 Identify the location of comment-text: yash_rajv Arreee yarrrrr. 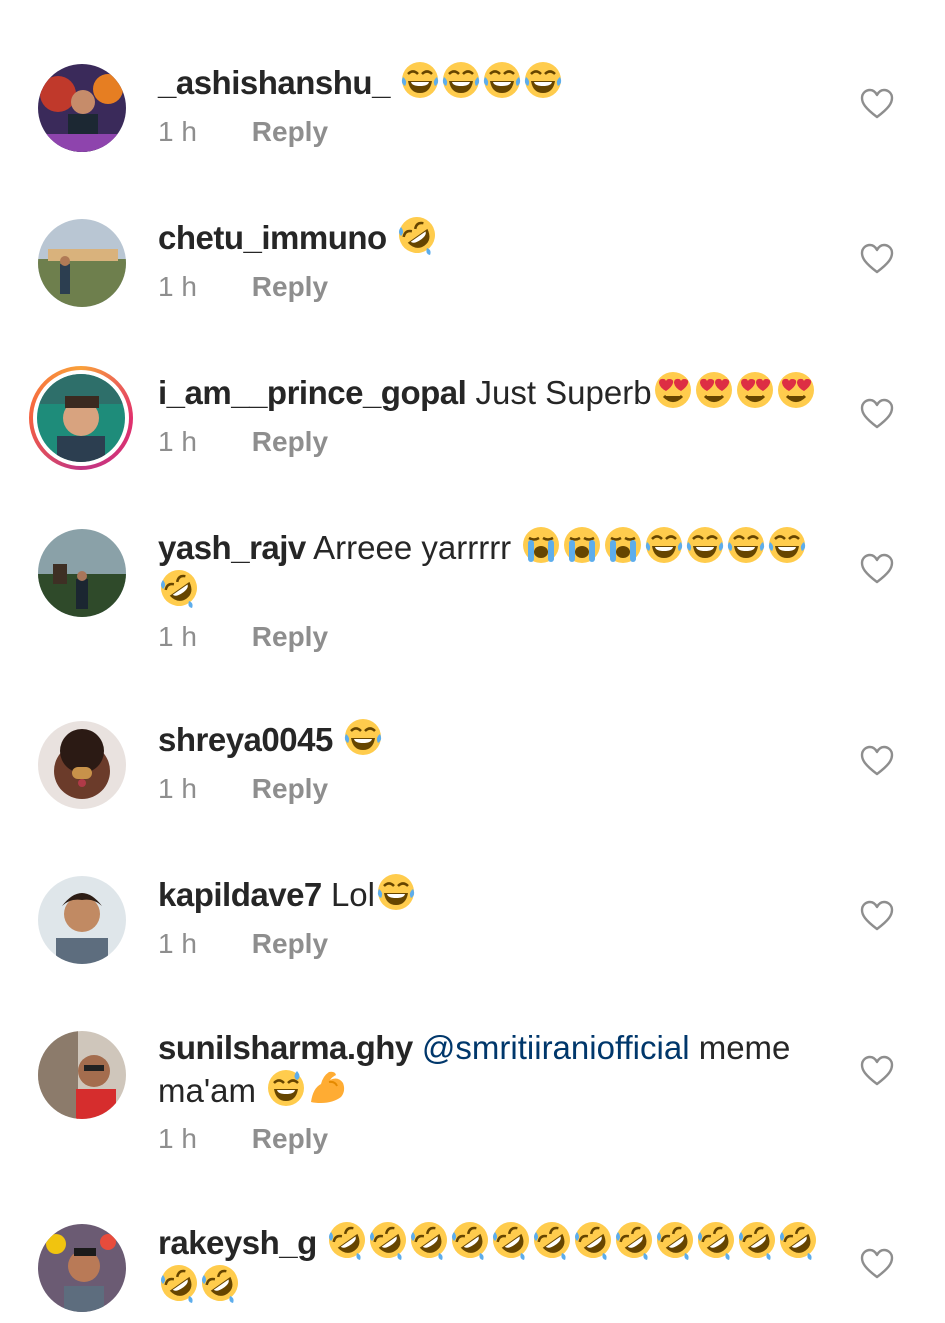
(488, 568).